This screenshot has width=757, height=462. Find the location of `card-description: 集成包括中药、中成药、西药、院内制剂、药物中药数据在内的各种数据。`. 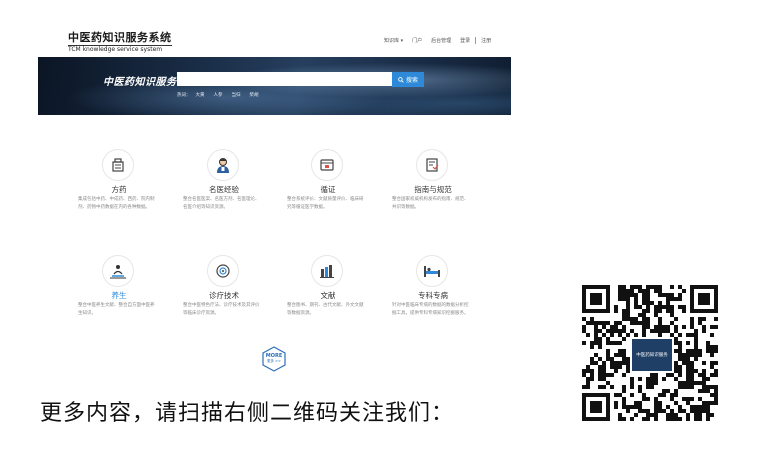

card-description: 集成包括中药、中成药、西药、院内制剂、药物中药数据在内的各种数据。 is located at coordinates (116, 203).